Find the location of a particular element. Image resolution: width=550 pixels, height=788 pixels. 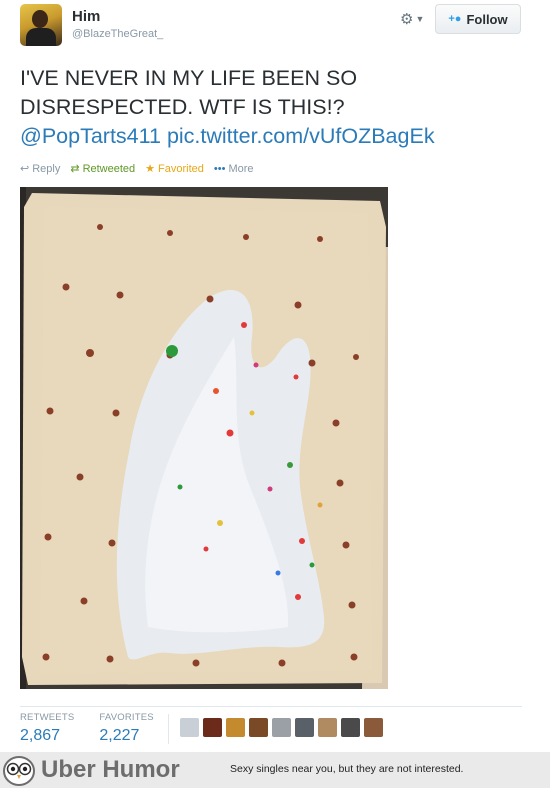

brand-name: Uber Humor is located at coordinates (110, 769).